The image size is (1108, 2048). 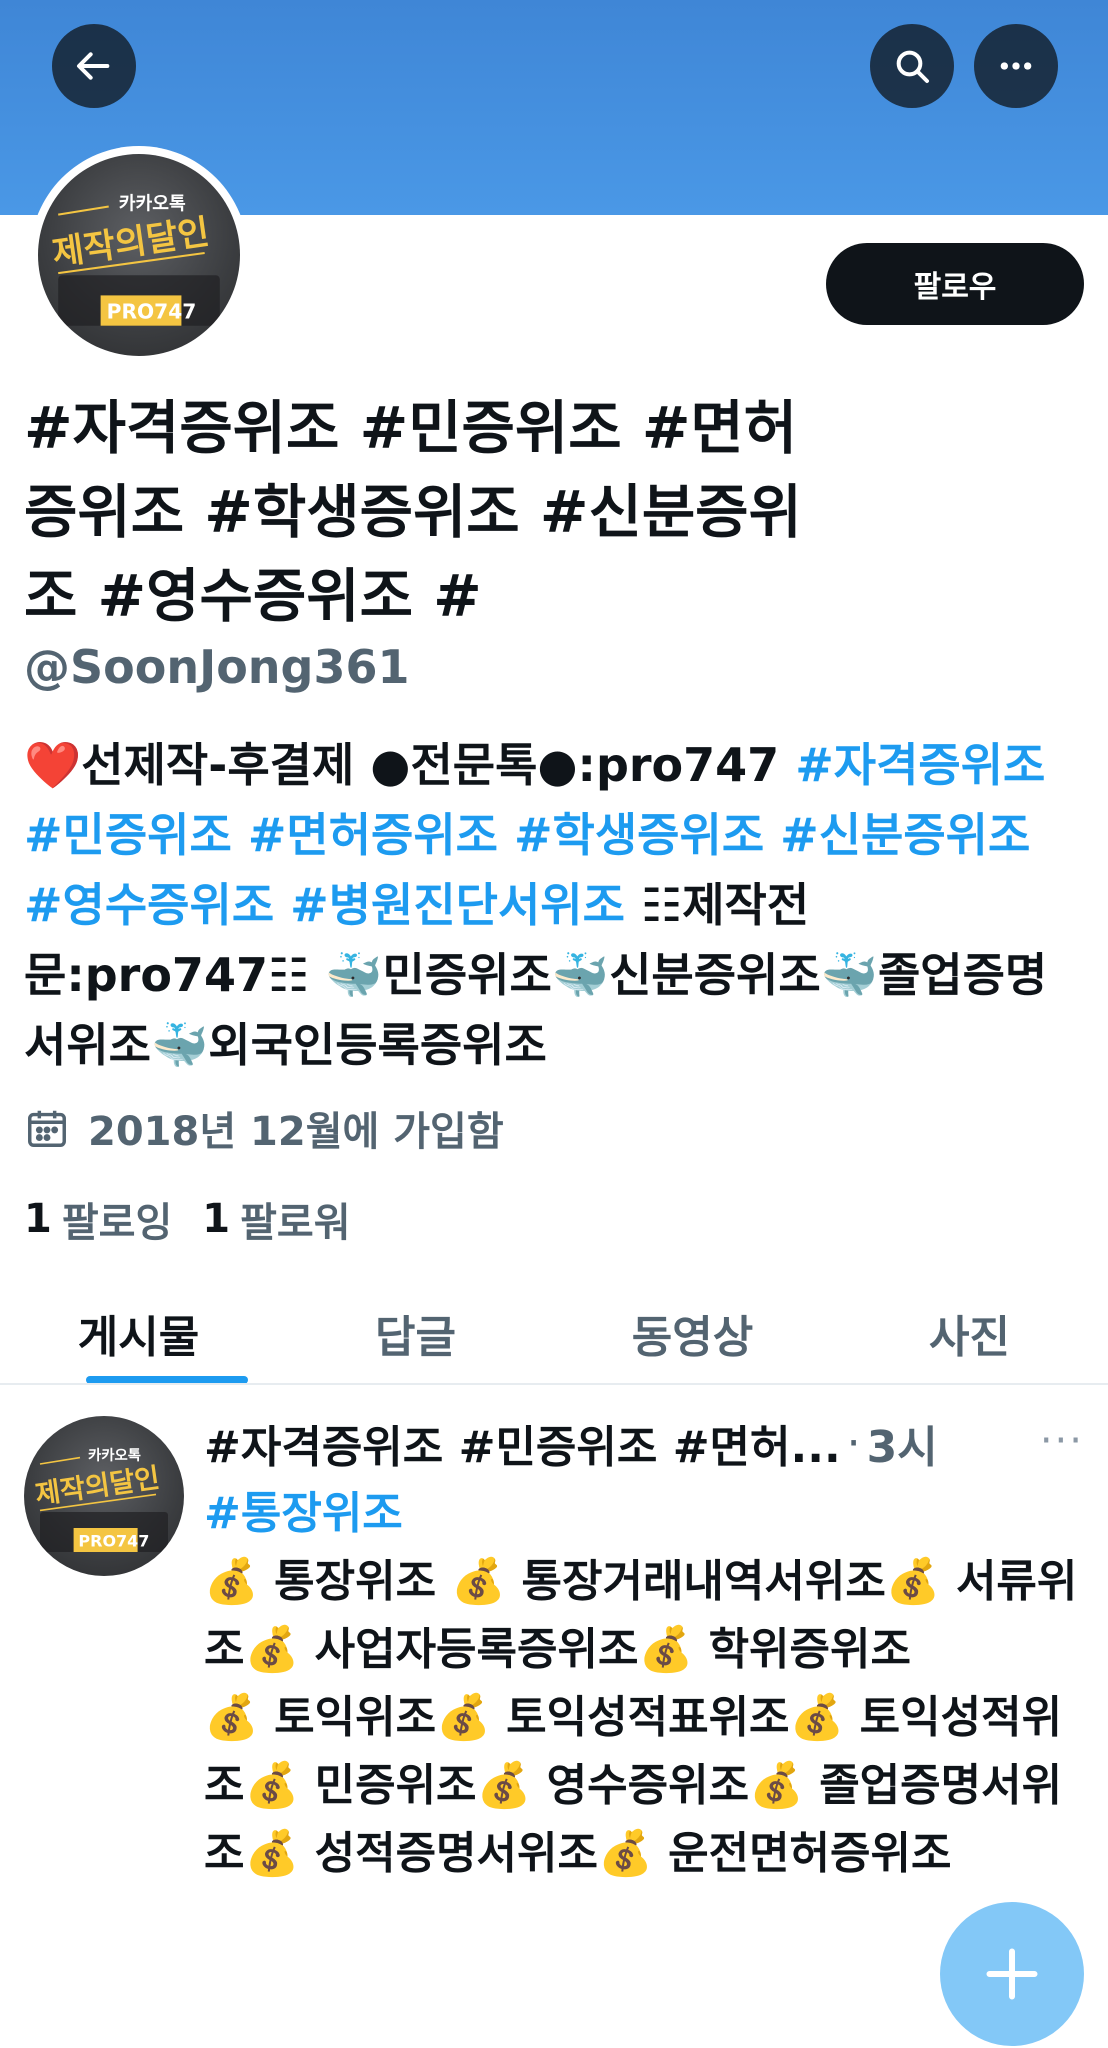 I want to click on bio-item: 외국인등록증위조, so click(x=377, y=1045).